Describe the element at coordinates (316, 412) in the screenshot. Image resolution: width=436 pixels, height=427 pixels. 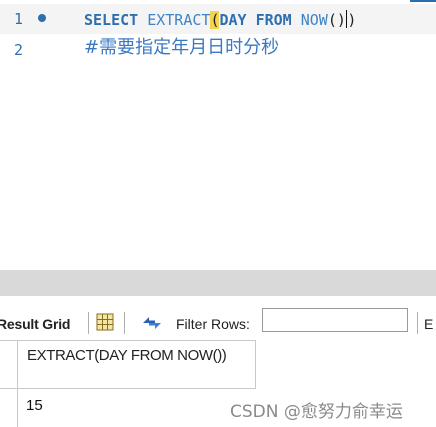
I see `watermark: CSDN @愈努力俞幸运` at that location.